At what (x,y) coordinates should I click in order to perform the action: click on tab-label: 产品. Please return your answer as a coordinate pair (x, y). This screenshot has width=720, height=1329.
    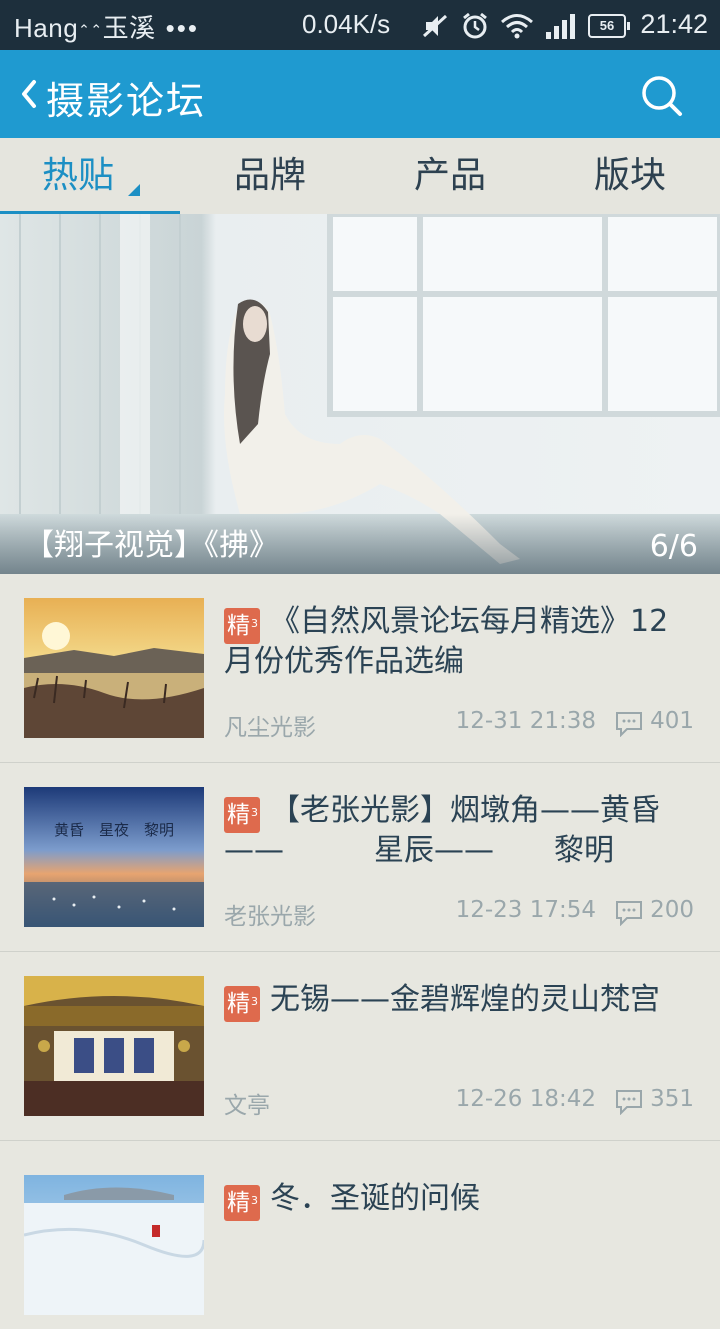
    Looking at the image, I should click on (449, 175).